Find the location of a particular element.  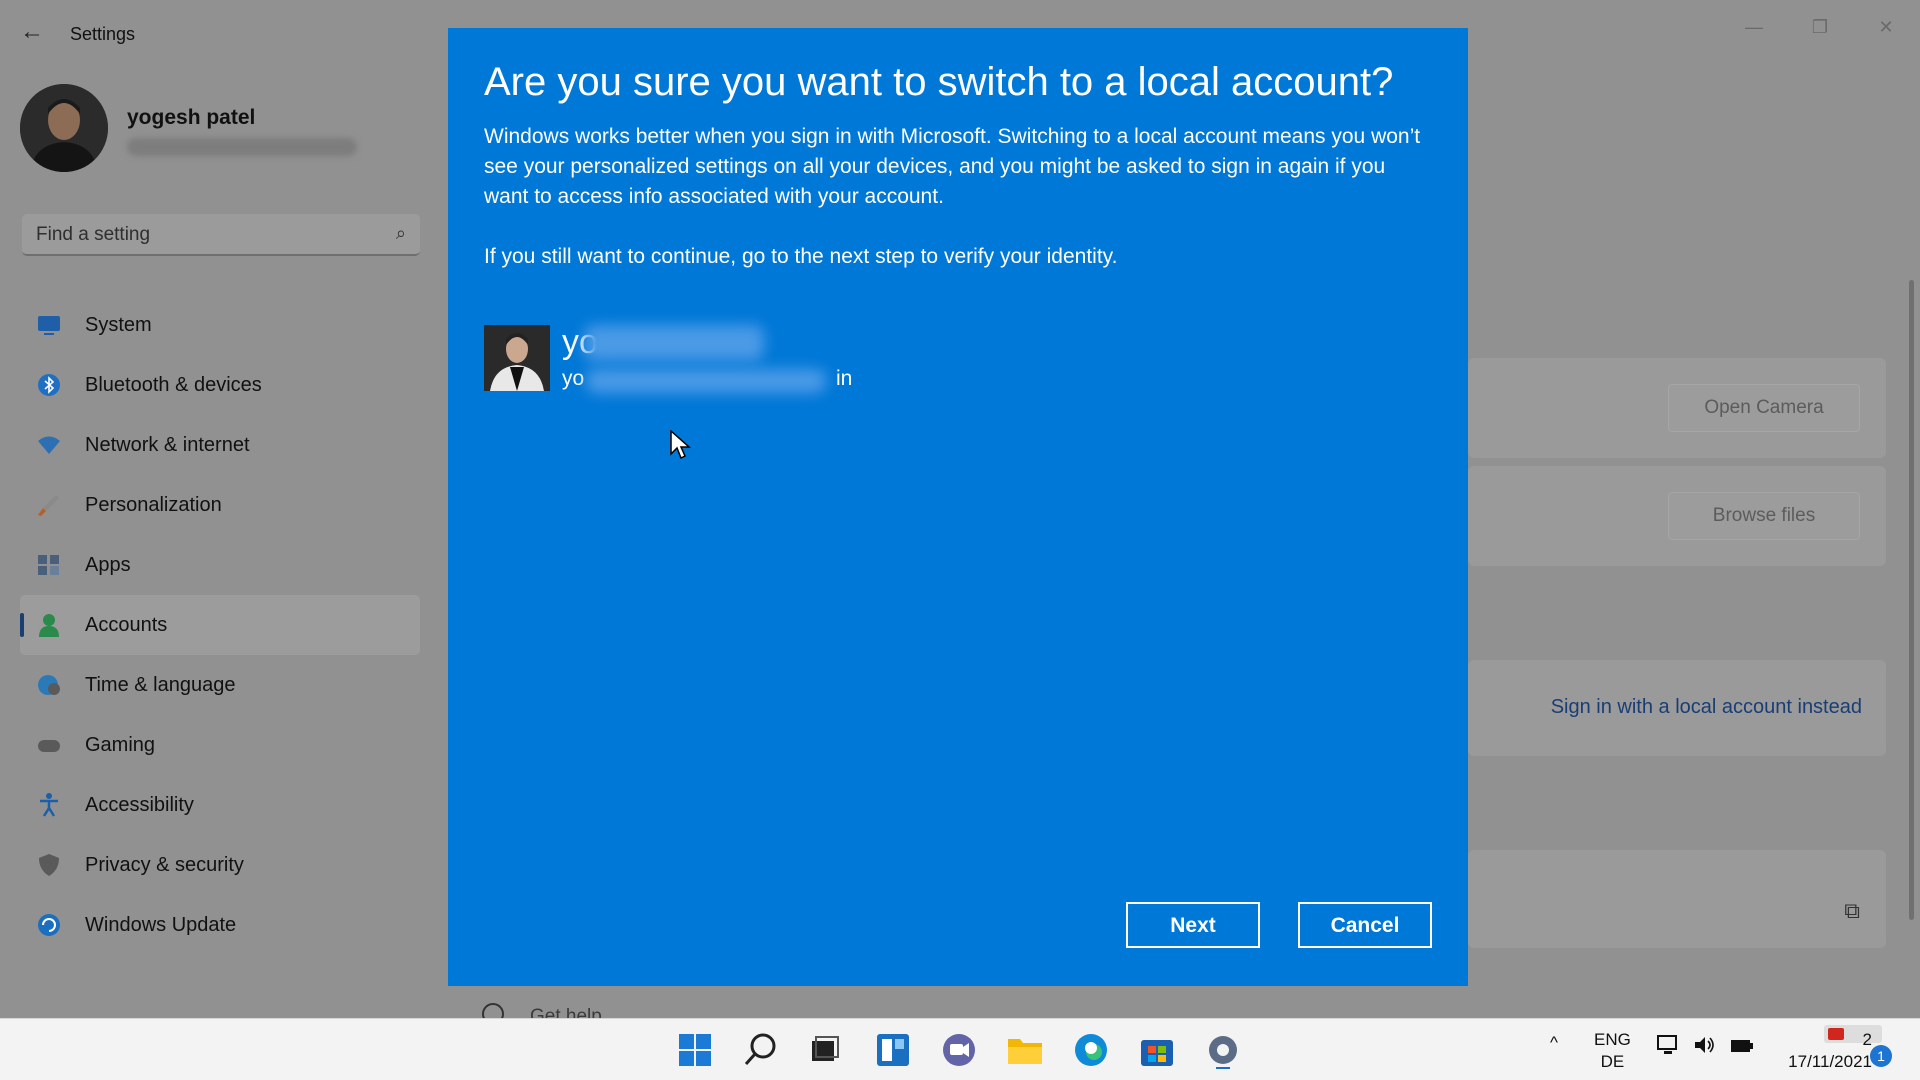

settings-icon is located at coordinates (1223, 1050).